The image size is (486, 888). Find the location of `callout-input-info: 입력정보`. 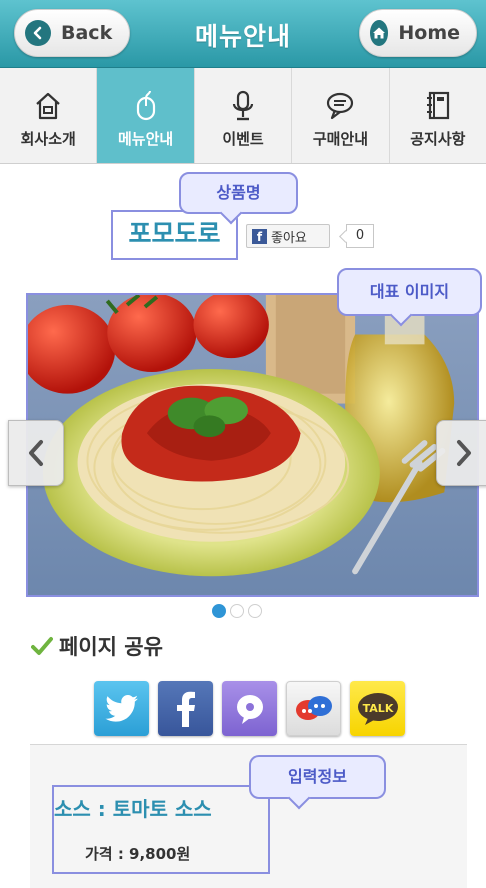

callout-input-info: 입력정보 is located at coordinates (317, 777).